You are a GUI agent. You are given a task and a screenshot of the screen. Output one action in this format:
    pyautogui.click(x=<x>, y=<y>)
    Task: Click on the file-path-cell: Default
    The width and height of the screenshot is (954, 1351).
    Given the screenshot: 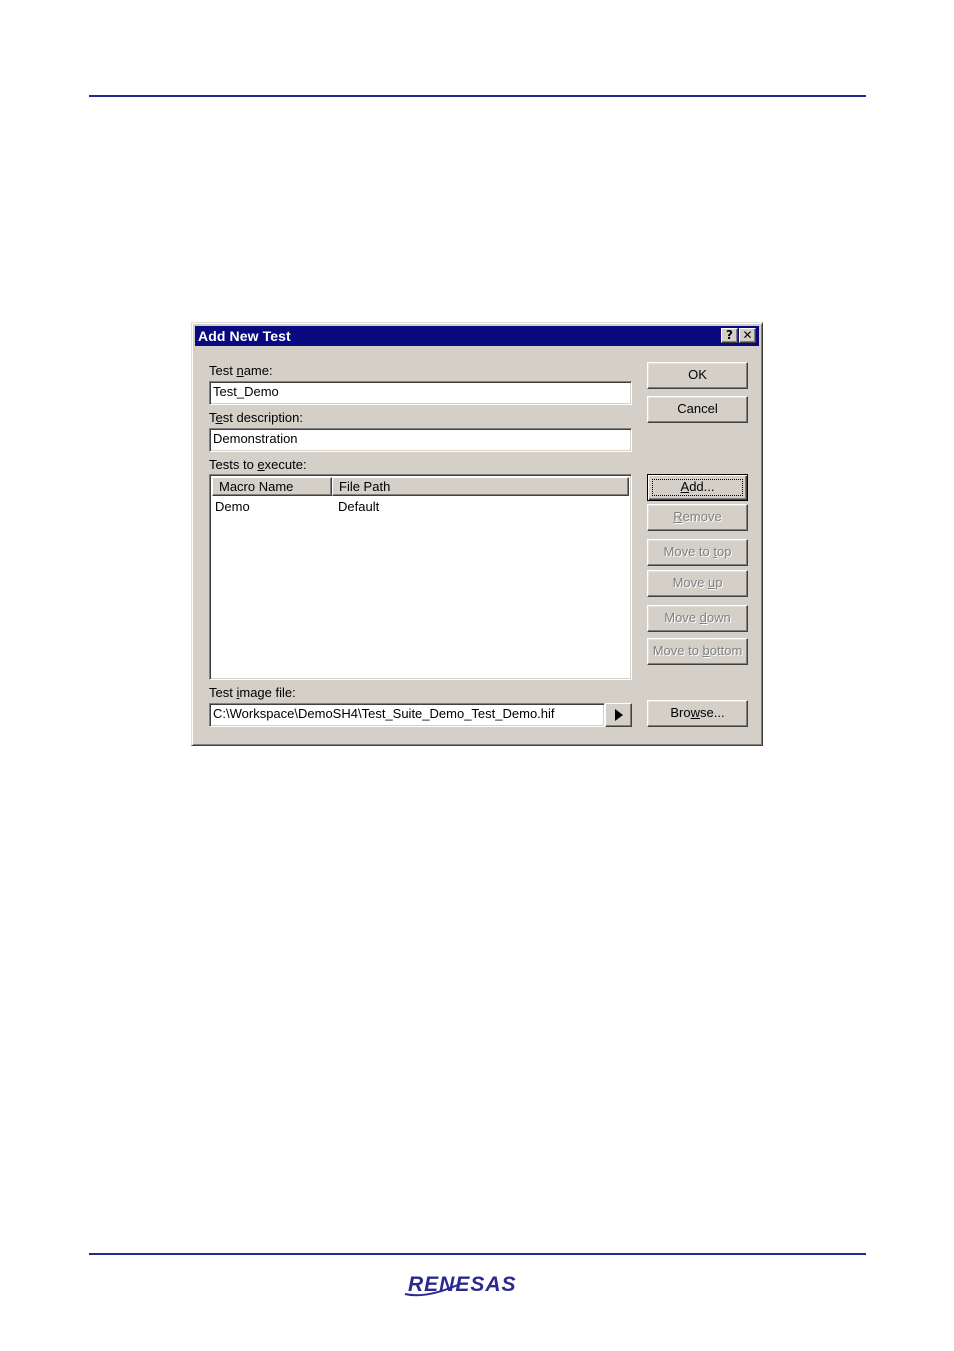 What is the action you would take?
    pyautogui.click(x=359, y=506)
    